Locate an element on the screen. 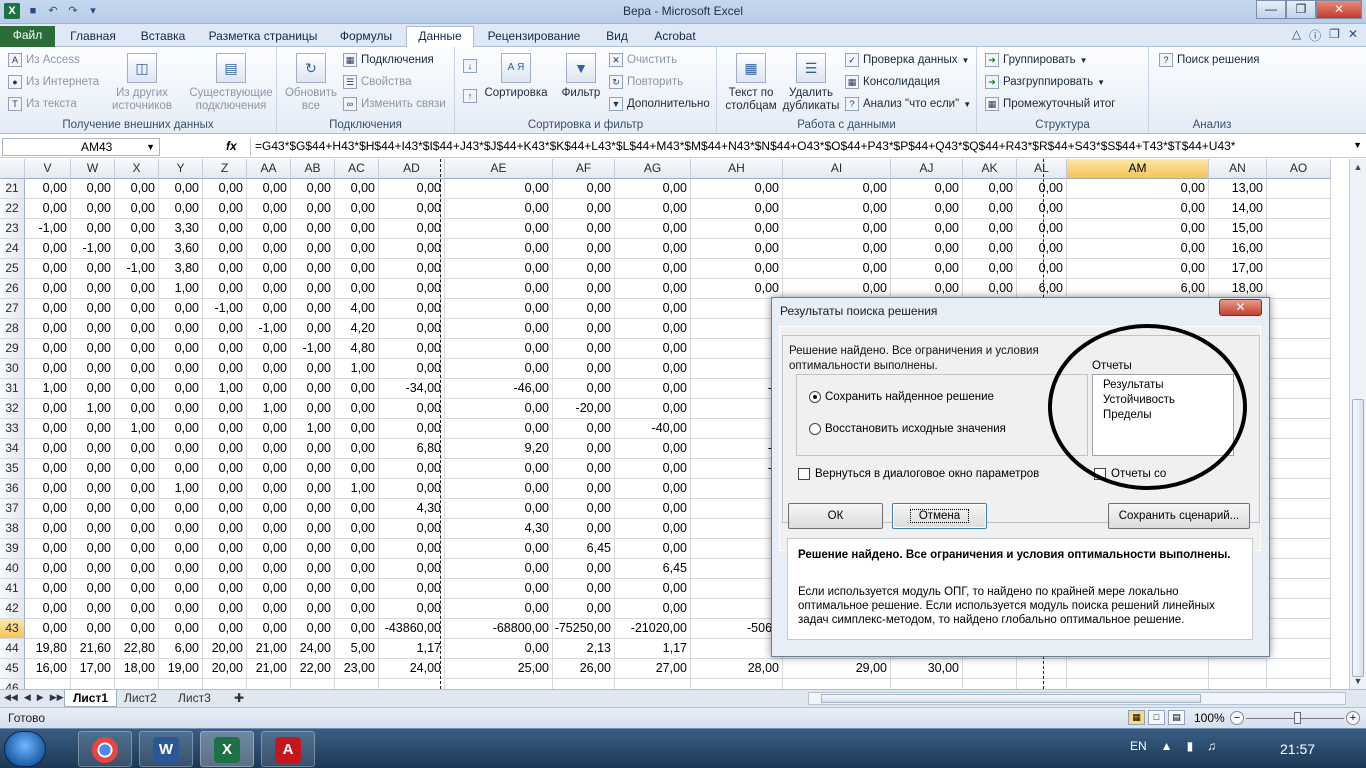  cell: 4,30 is located at coordinates (412, 509).